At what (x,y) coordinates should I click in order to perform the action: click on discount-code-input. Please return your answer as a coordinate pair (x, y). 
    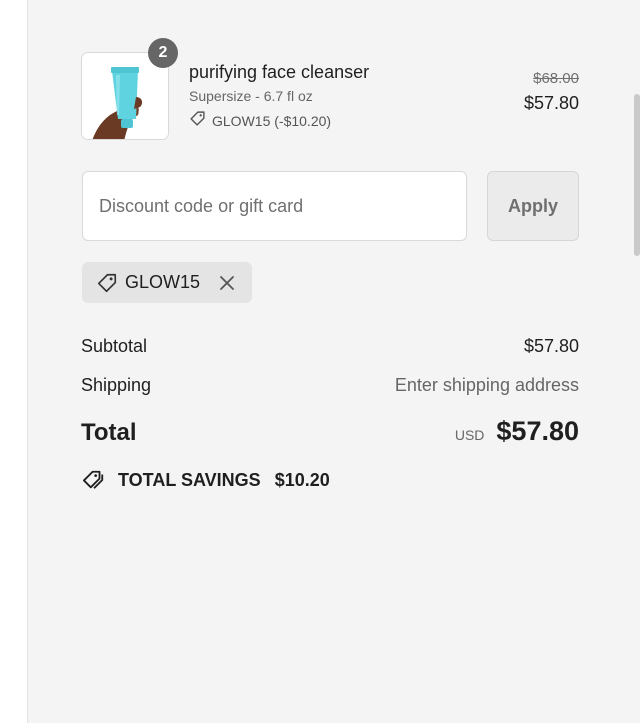
    Looking at the image, I should click on (274, 206).